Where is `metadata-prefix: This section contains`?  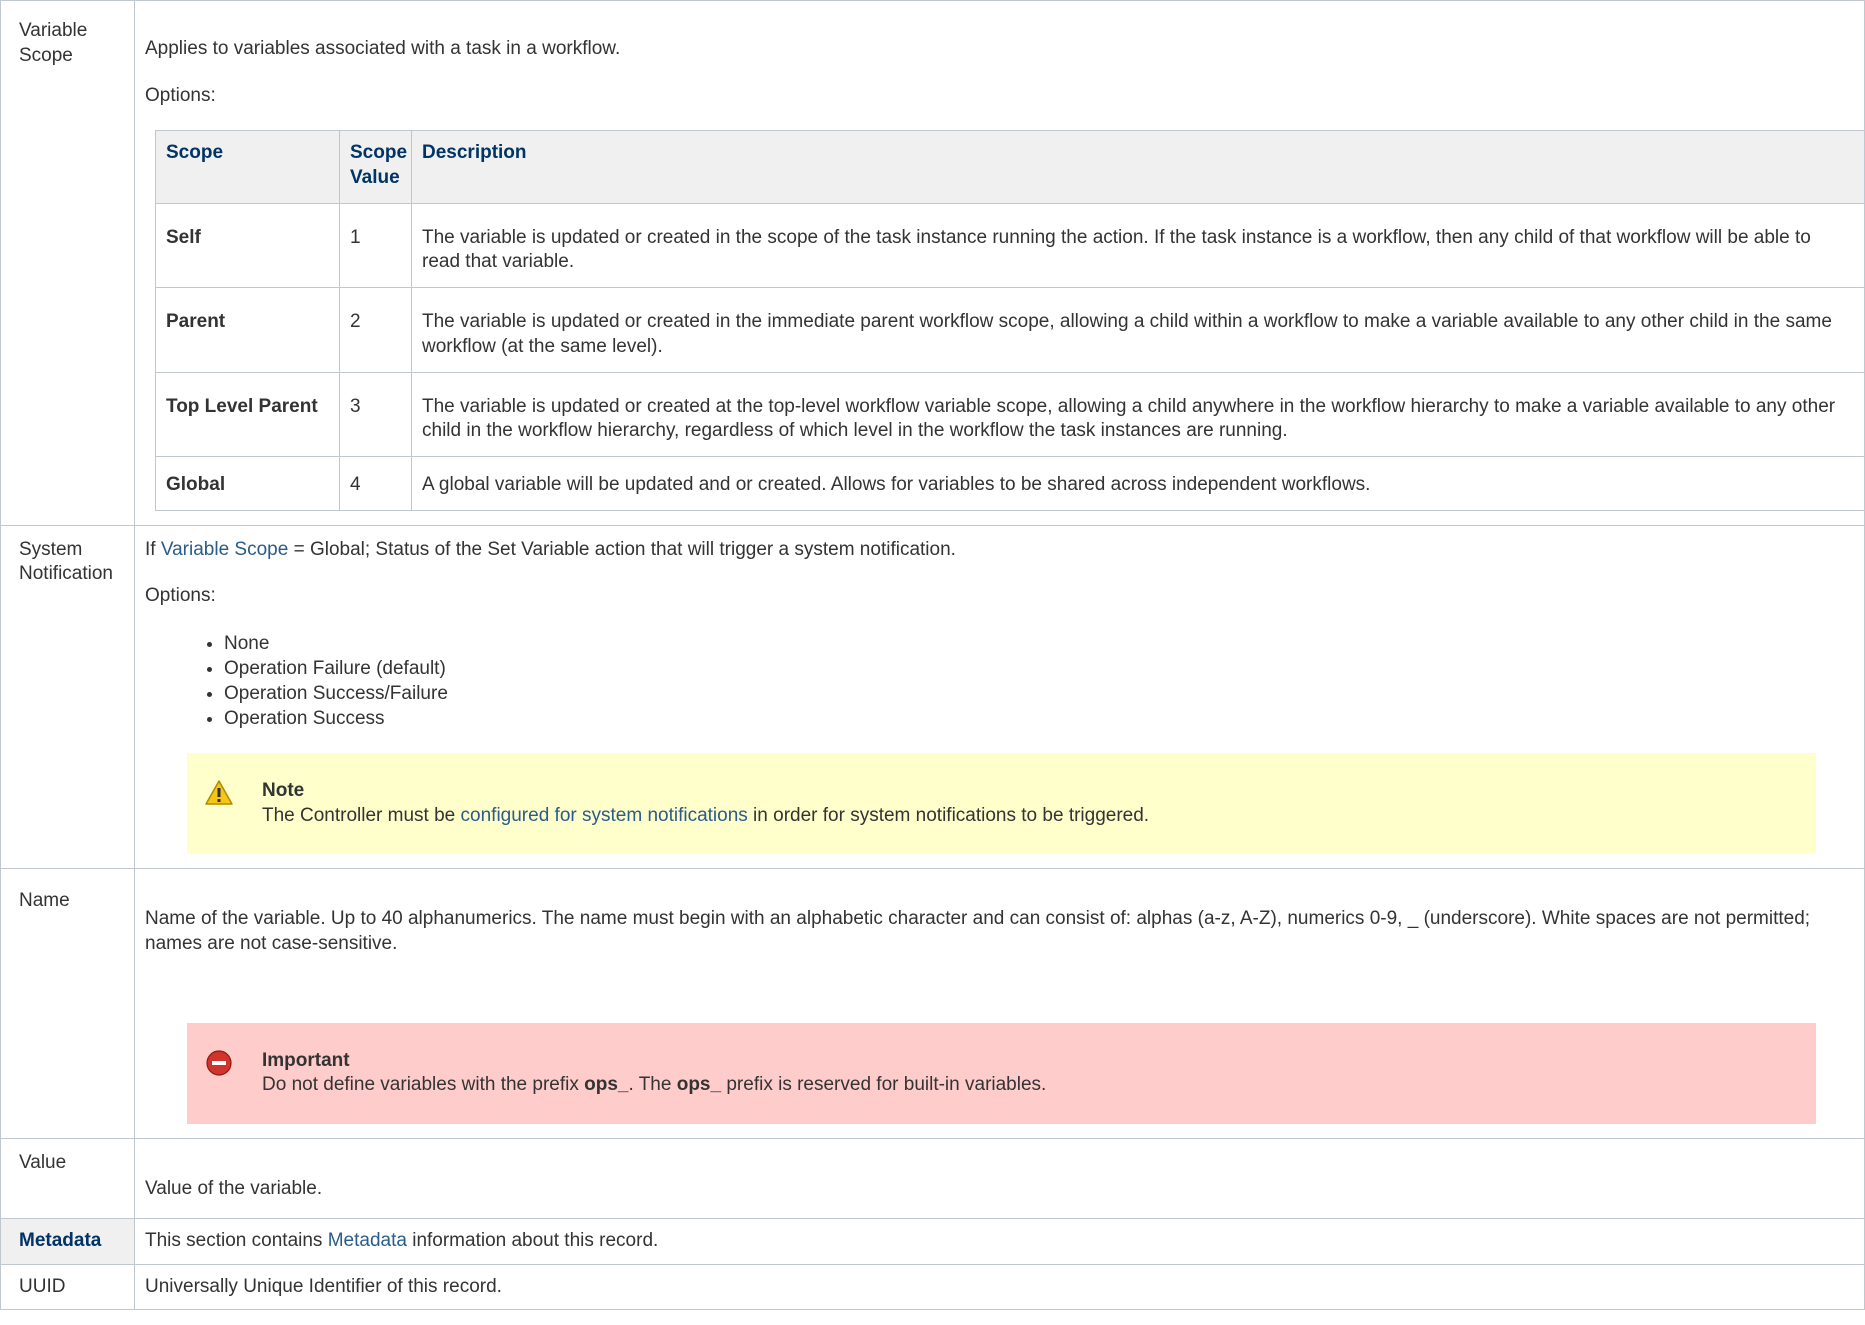
metadata-prefix: This section contains is located at coordinates (236, 1241).